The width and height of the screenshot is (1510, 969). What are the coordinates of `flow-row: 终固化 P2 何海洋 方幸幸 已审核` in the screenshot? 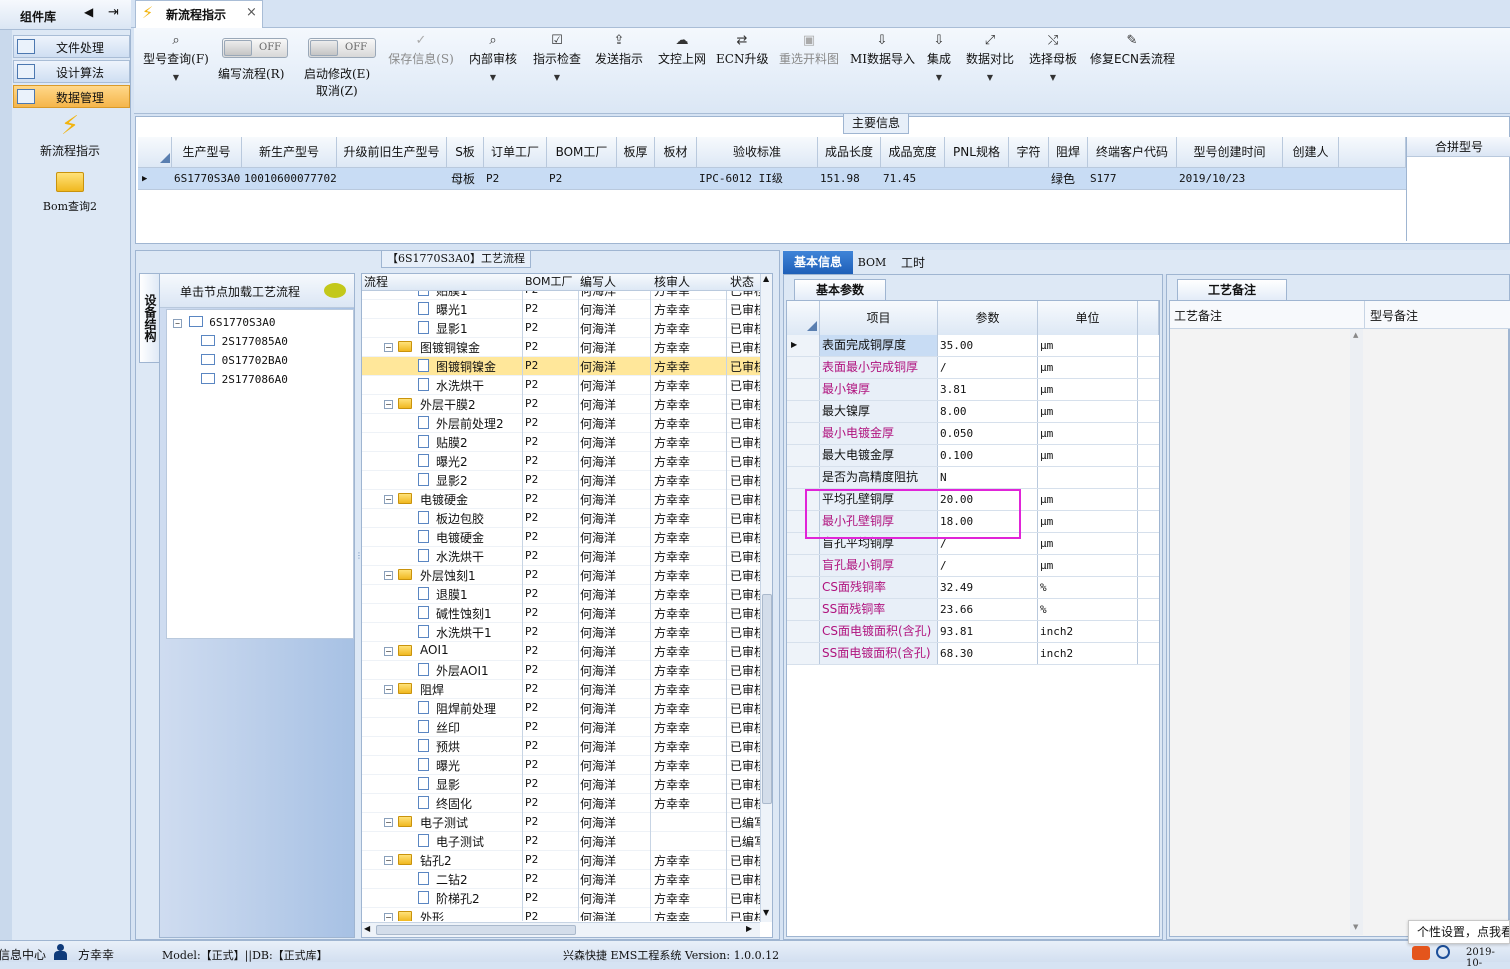 It's located at (562, 803).